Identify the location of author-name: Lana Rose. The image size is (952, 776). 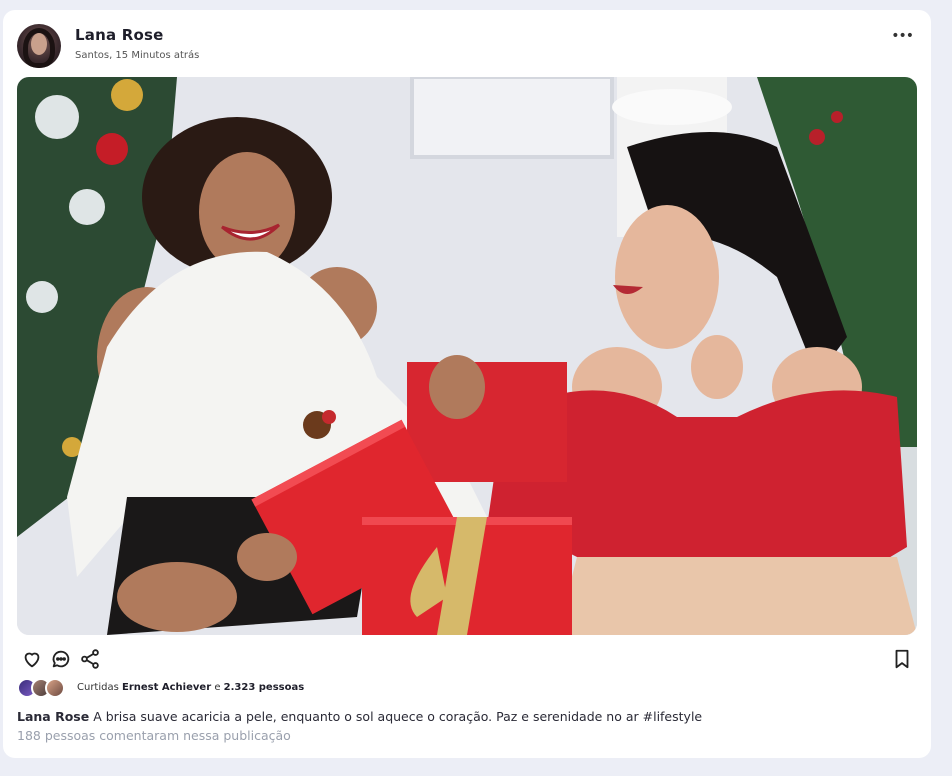
(119, 35).